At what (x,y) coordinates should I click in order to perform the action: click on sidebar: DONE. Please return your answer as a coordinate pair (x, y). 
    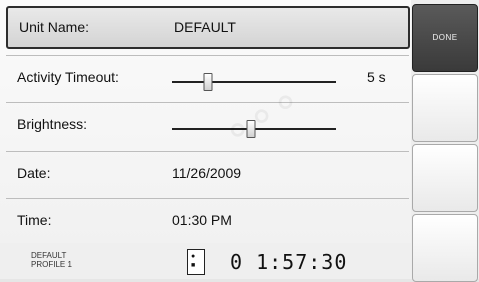
    Looking at the image, I should click on (445, 141).